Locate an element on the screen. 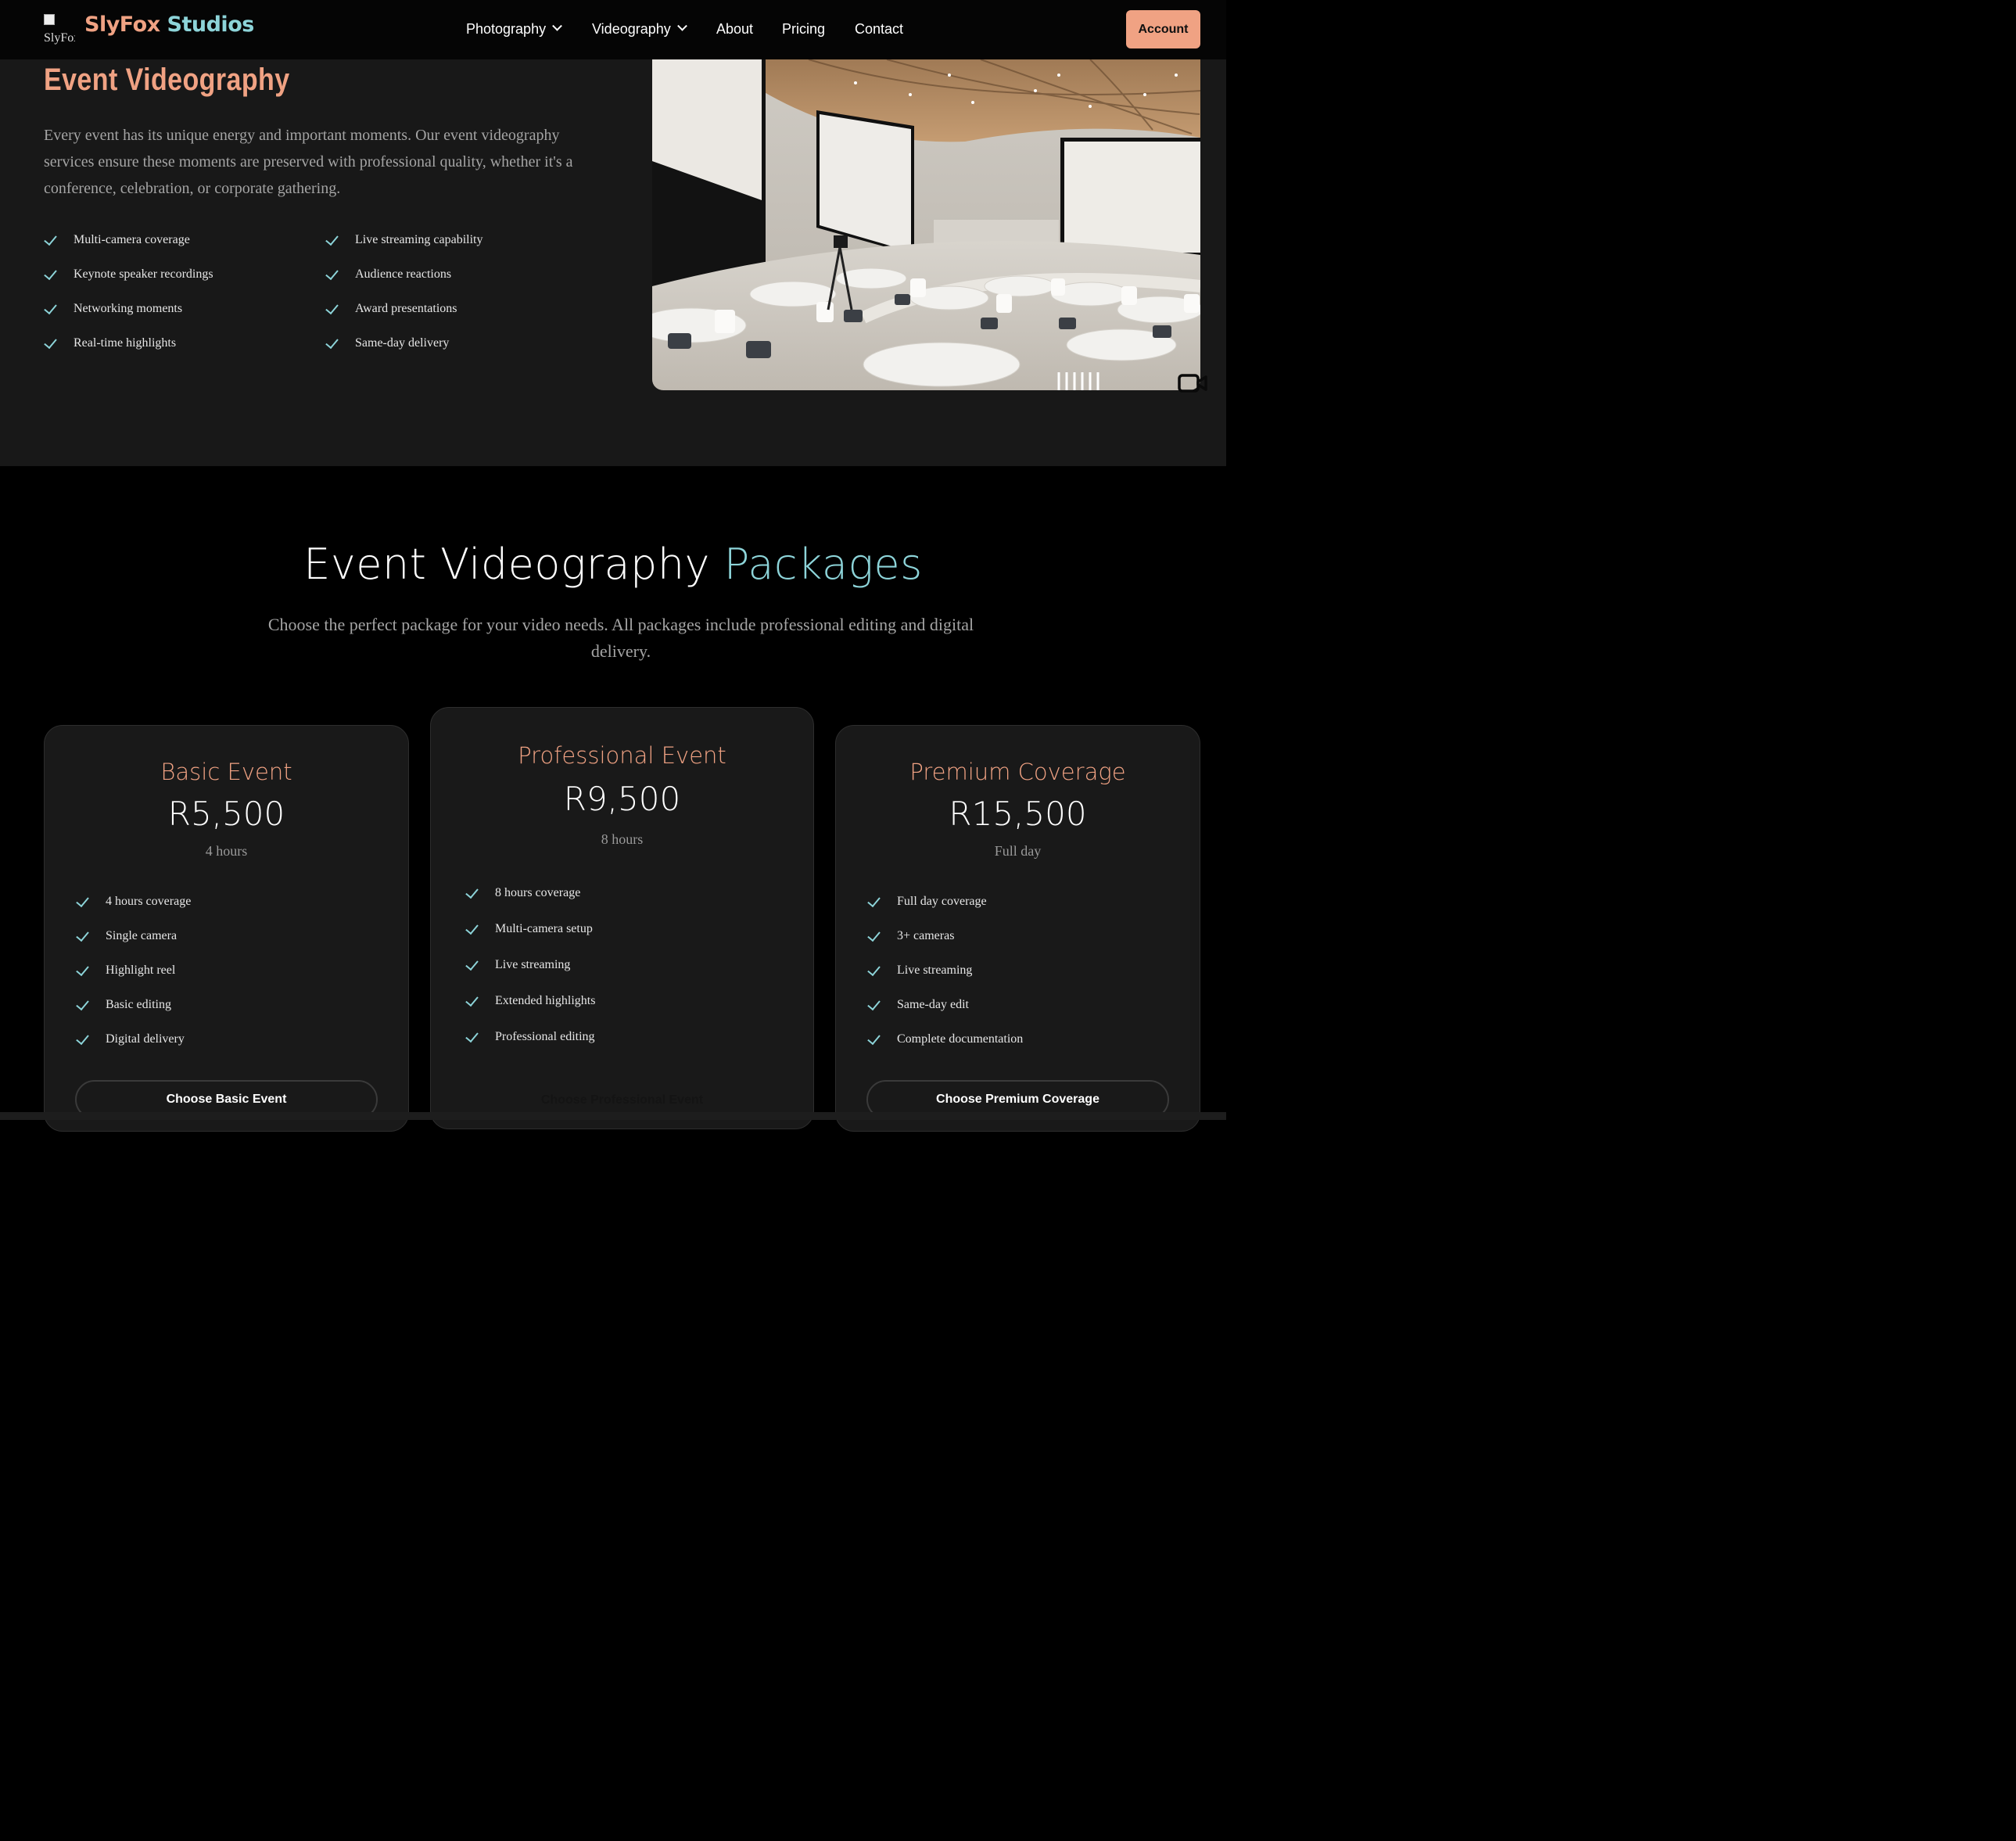 This screenshot has width=2016, height=1841. video-camera-icon is located at coordinates (1192, 386).